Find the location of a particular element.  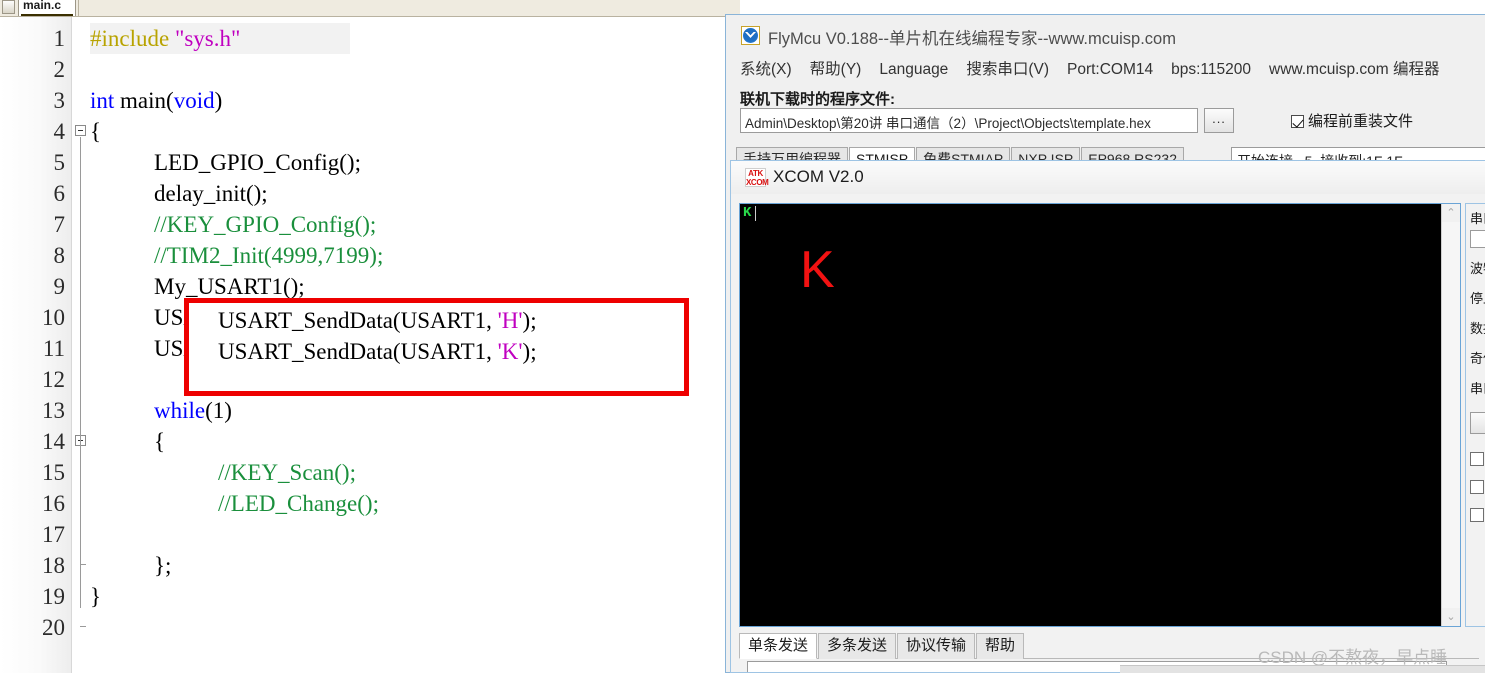

editor-tab-strip: main.c is located at coordinates (370, 8).